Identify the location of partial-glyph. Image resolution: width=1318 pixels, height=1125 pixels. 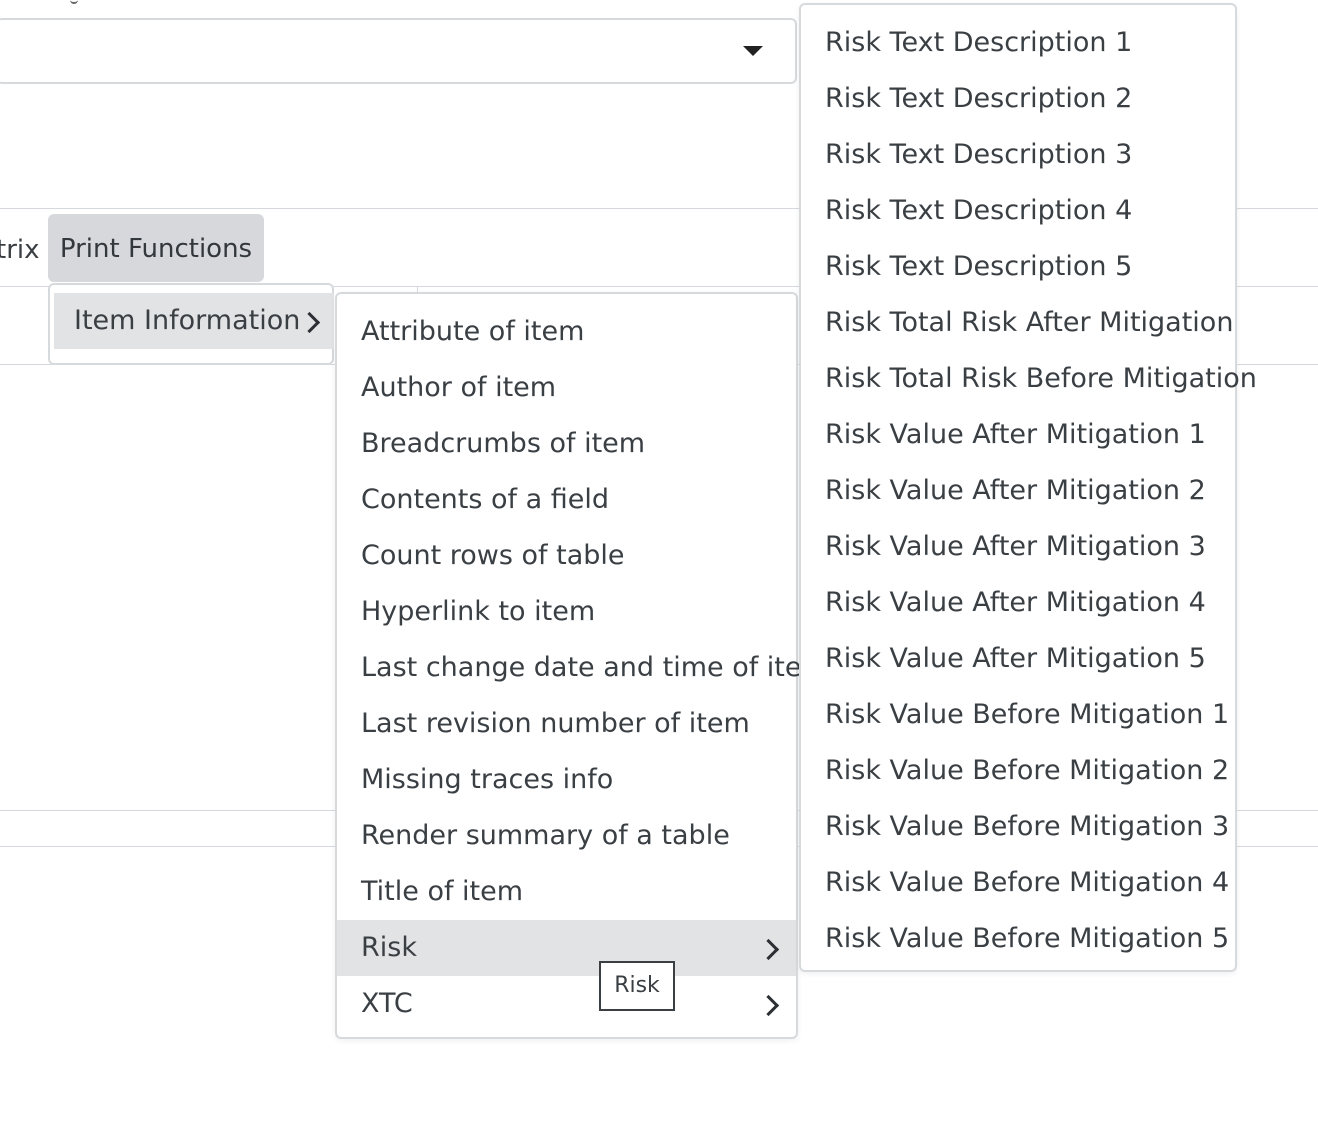
(74, 2).